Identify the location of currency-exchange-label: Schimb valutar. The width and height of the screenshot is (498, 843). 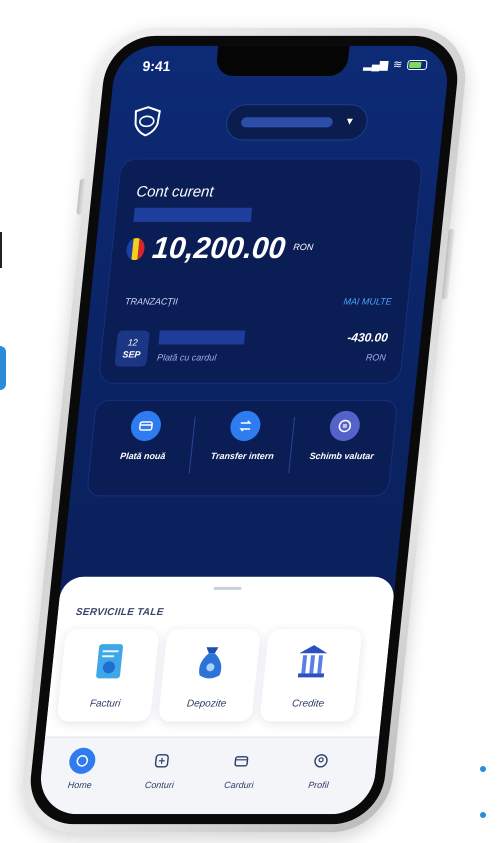
(342, 456).